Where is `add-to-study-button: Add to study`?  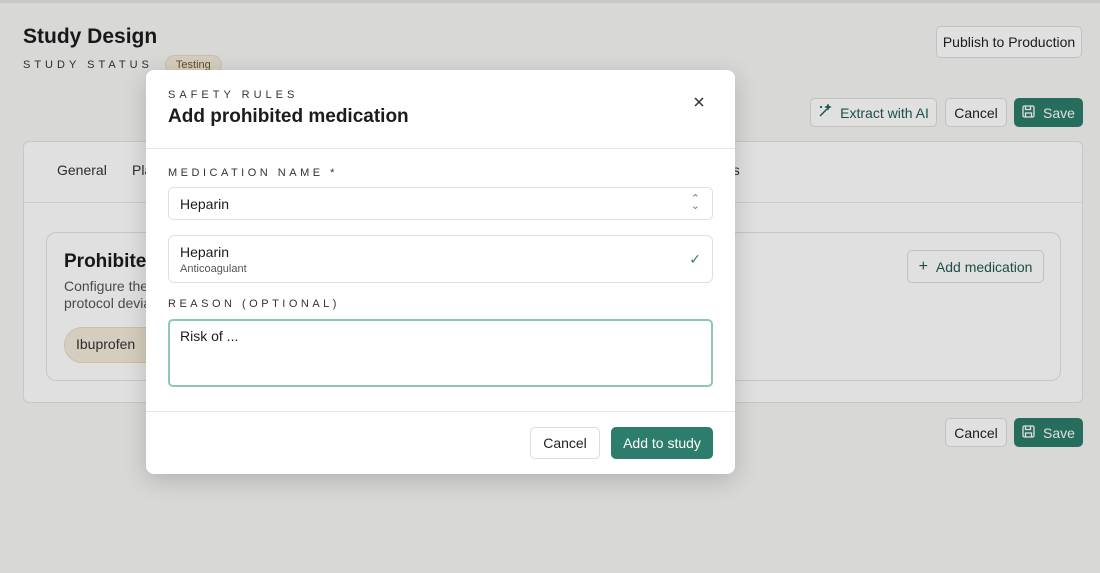 add-to-study-button: Add to study is located at coordinates (662, 443).